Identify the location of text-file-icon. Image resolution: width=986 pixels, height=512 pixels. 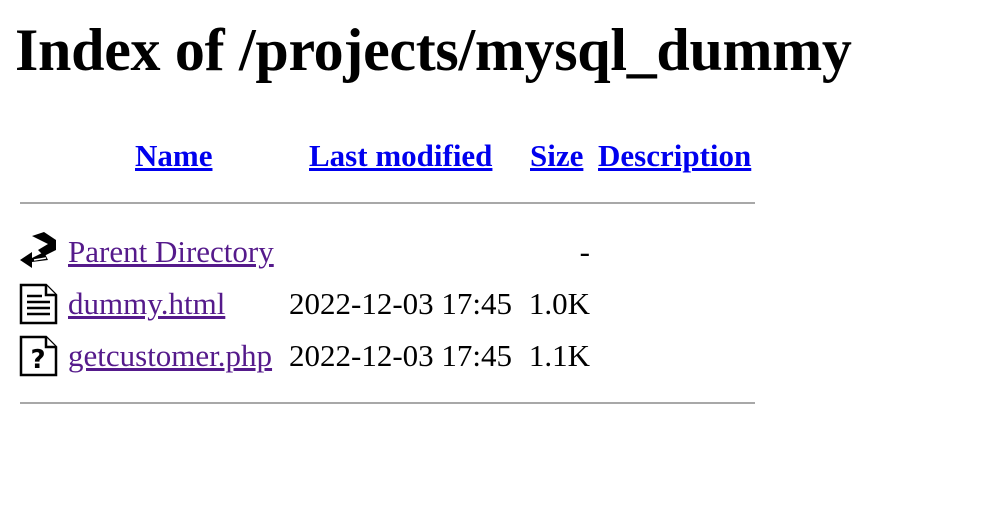
(39, 304).